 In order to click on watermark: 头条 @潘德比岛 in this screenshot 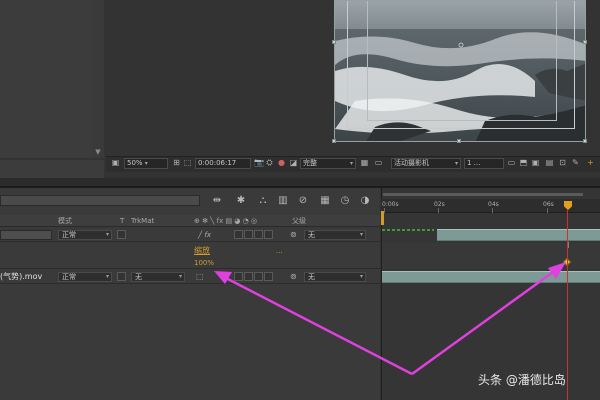, I will do `click(522, 380)`.